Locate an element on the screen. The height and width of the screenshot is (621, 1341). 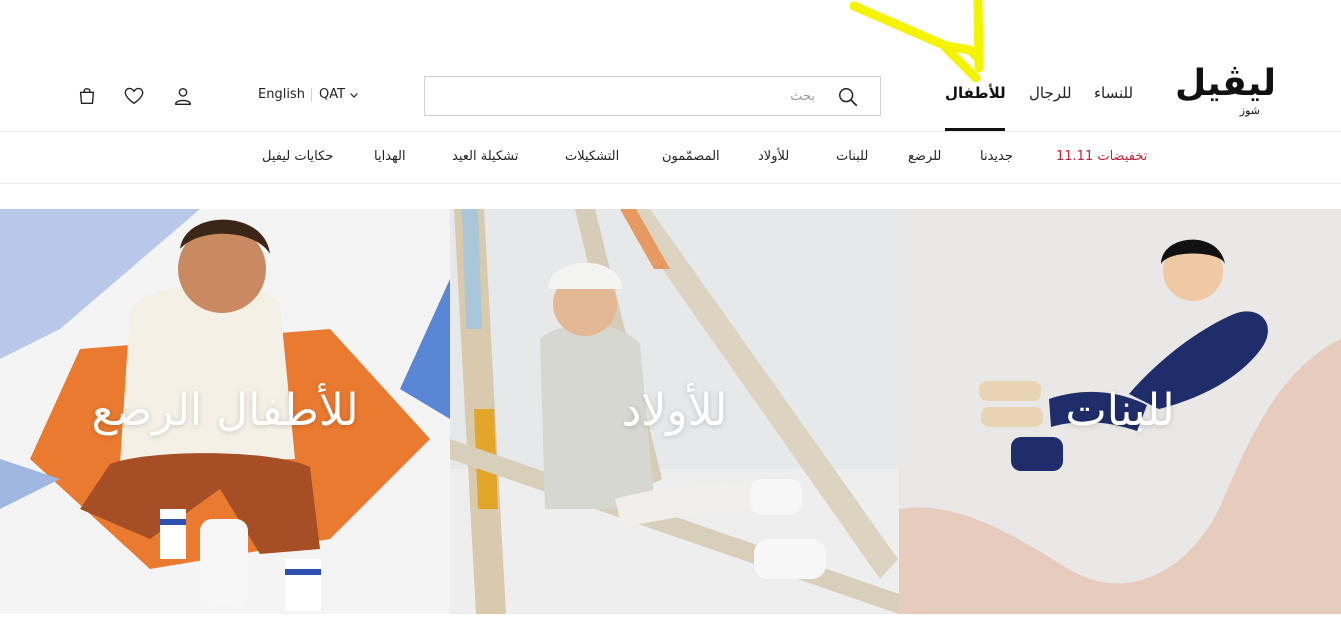
hero-label-boys: للأولاد is located at coordinates (674, 410).